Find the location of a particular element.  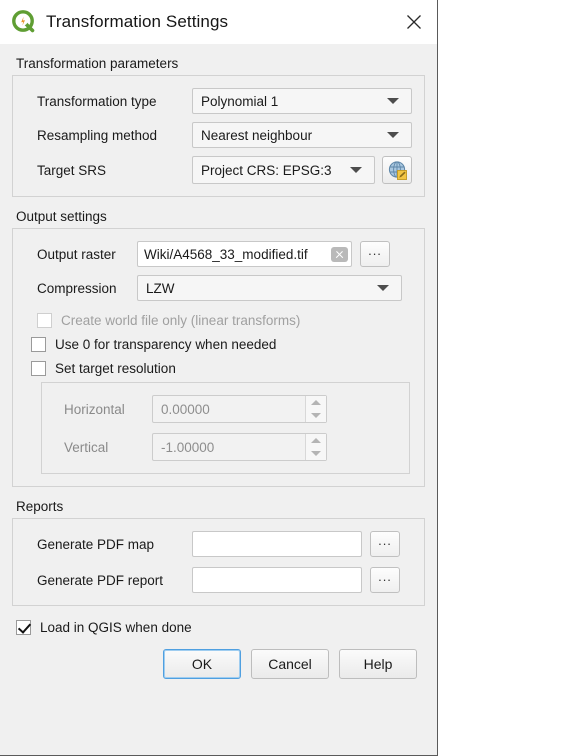

target-srs-label: Target SRS is located at coordinates (72, 170).